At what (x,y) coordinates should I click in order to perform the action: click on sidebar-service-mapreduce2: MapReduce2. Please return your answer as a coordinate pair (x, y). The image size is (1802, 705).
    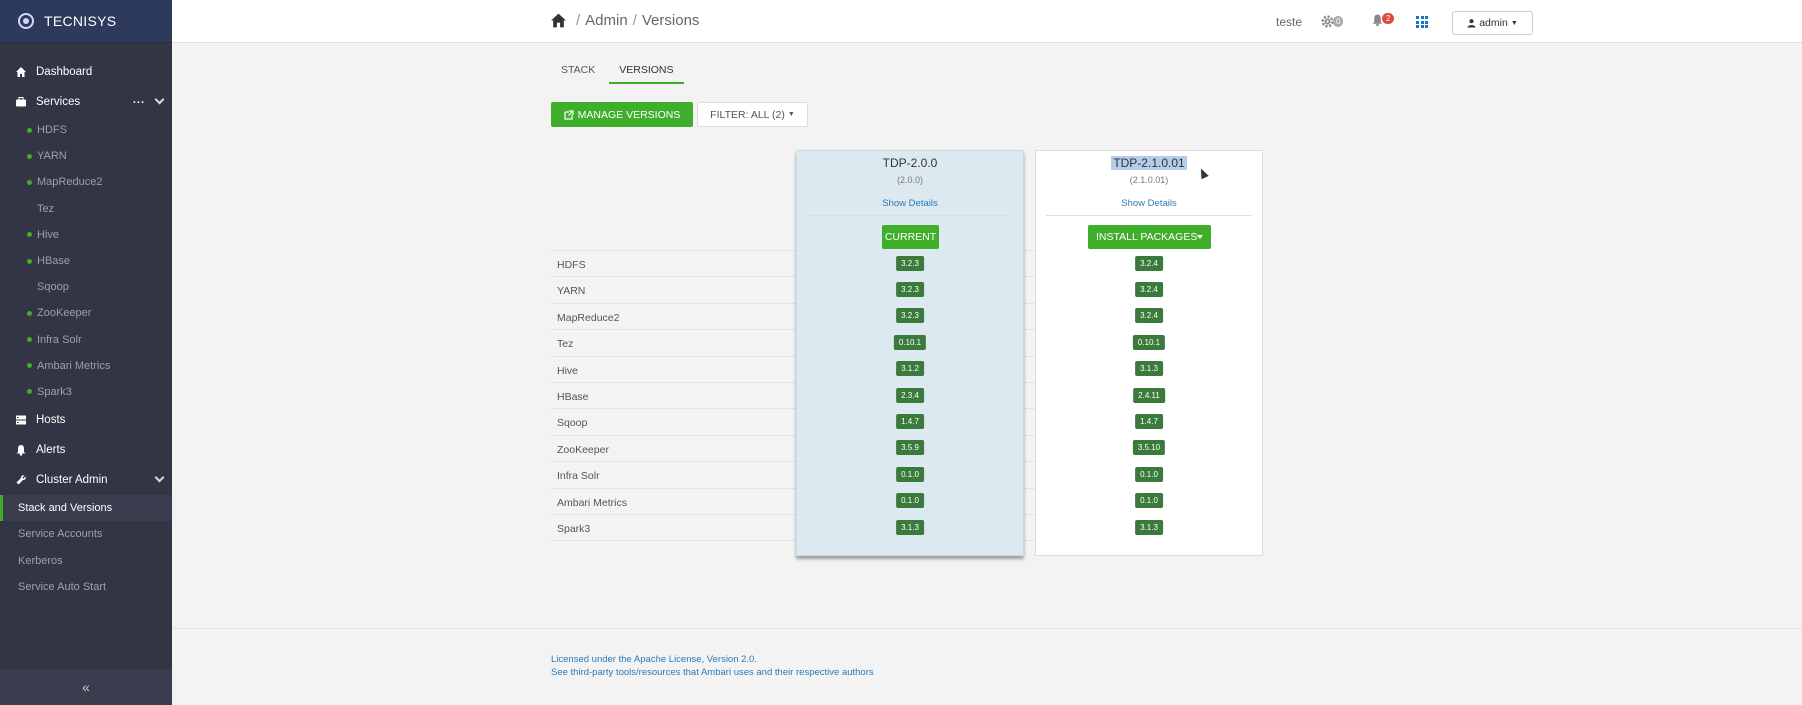
    Looking at the image, I should click on (86, 182).